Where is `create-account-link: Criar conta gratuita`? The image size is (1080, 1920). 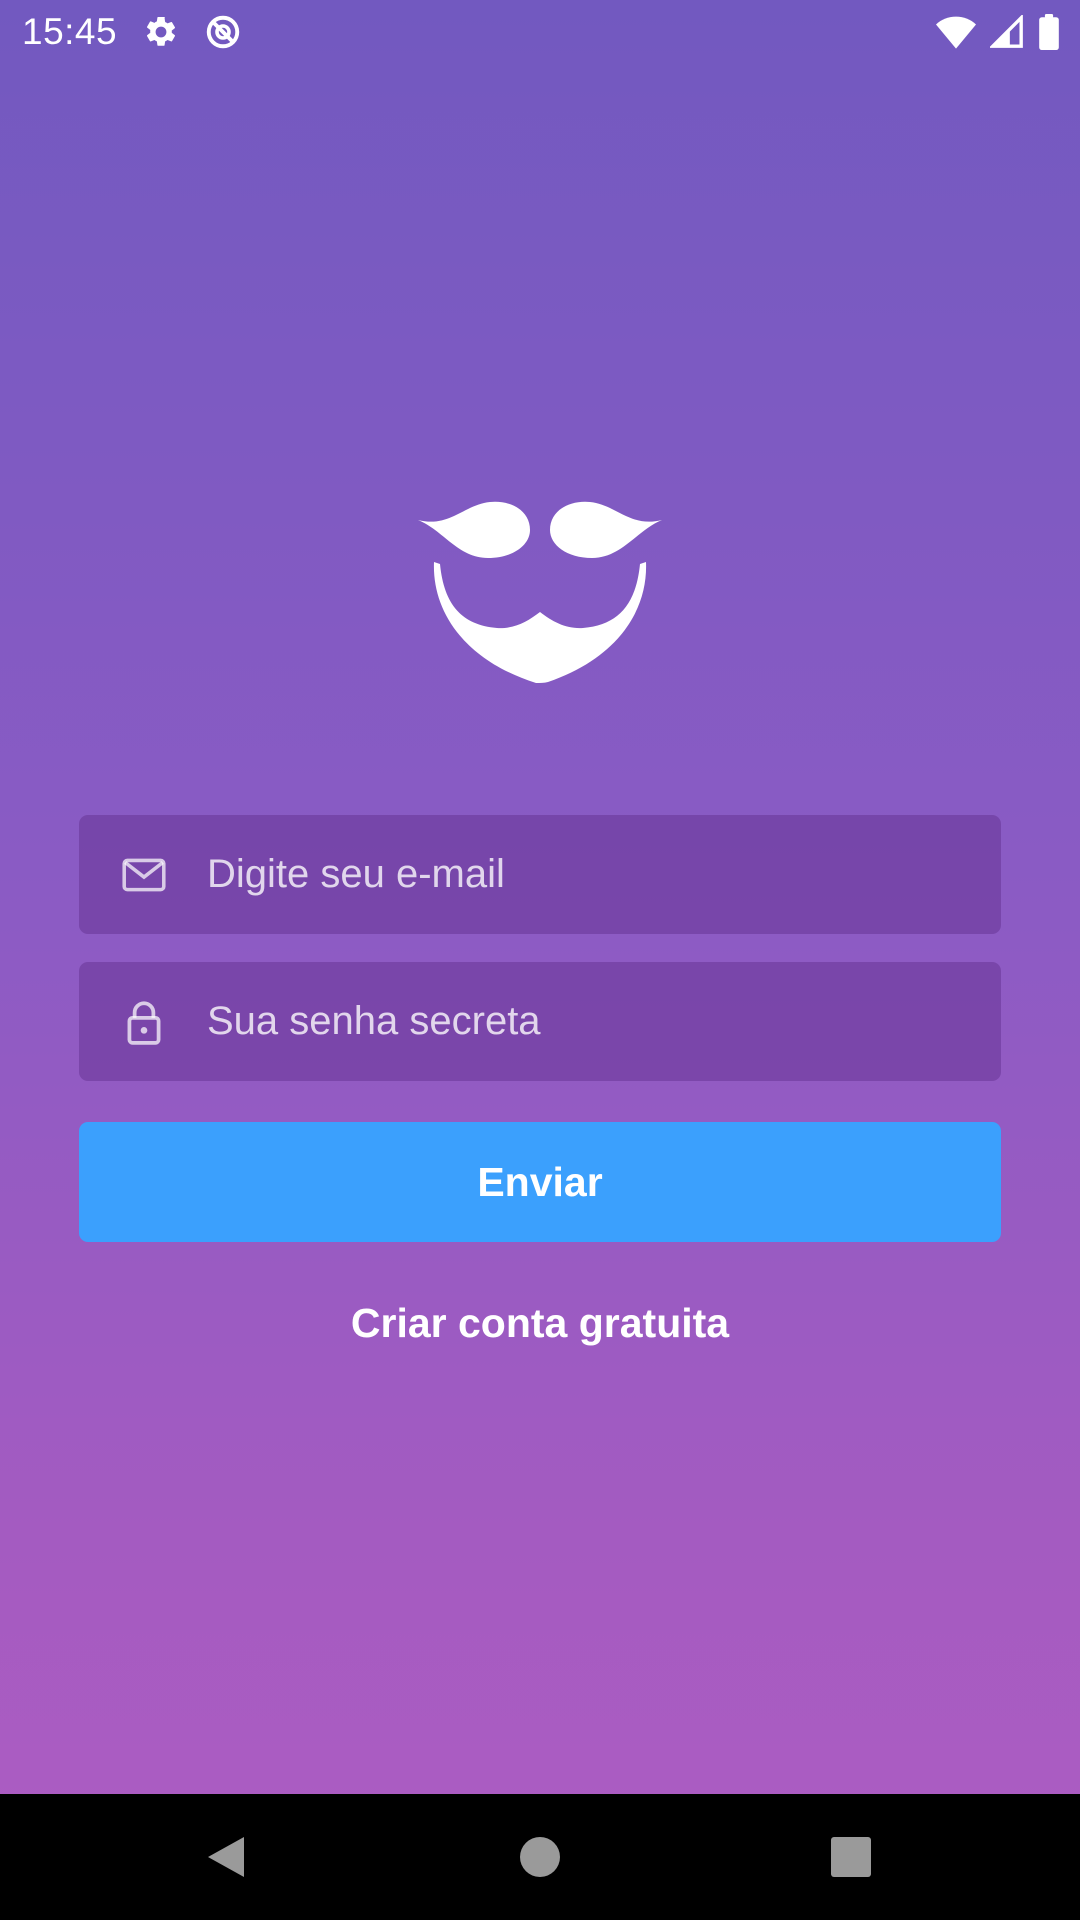 create-account-link: Criar conta gratuita is located at coordinates (540, 1323).